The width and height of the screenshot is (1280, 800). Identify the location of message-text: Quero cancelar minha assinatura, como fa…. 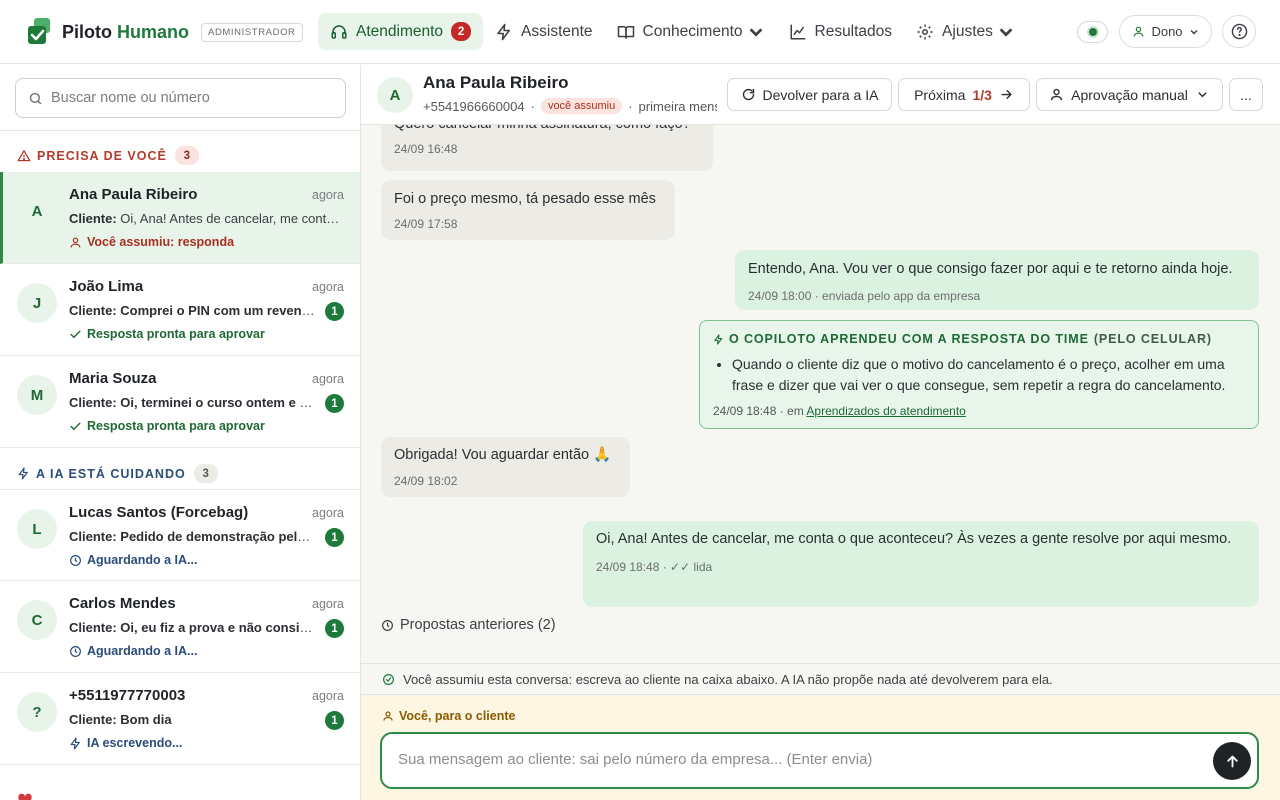
(542, 130).